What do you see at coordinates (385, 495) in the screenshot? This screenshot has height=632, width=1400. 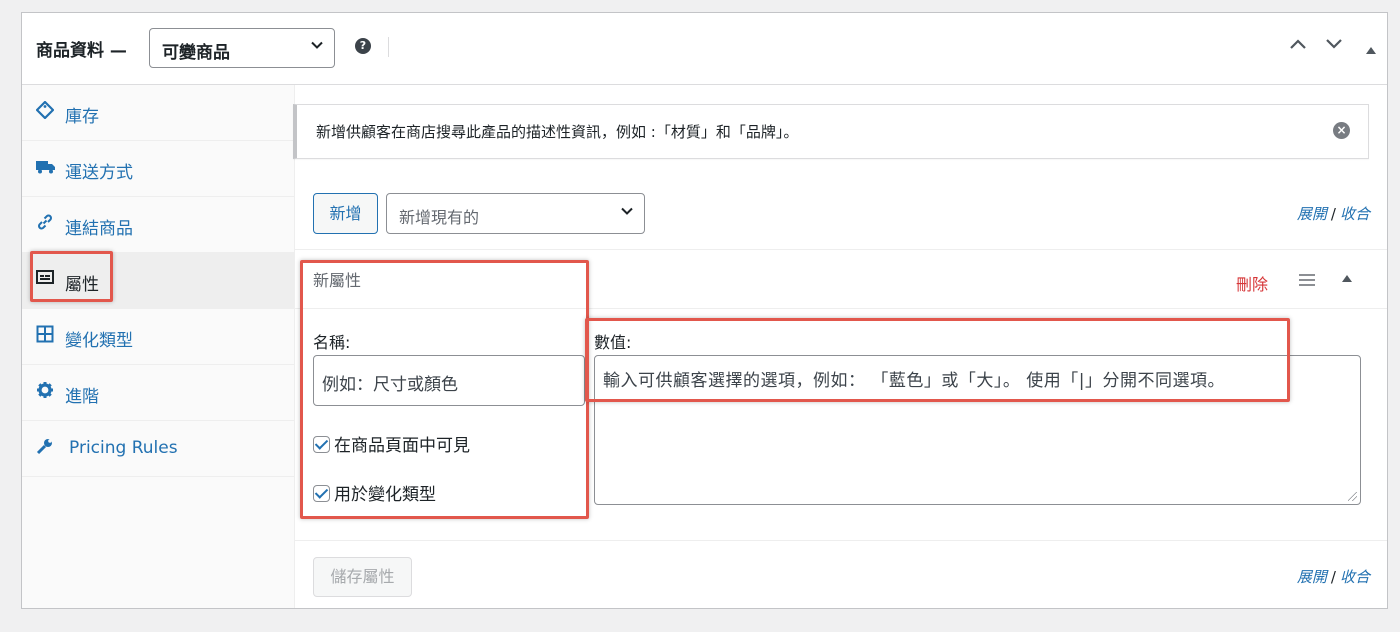 I see `variation-label: 用於變化類型` at bounding box center [385, 495].